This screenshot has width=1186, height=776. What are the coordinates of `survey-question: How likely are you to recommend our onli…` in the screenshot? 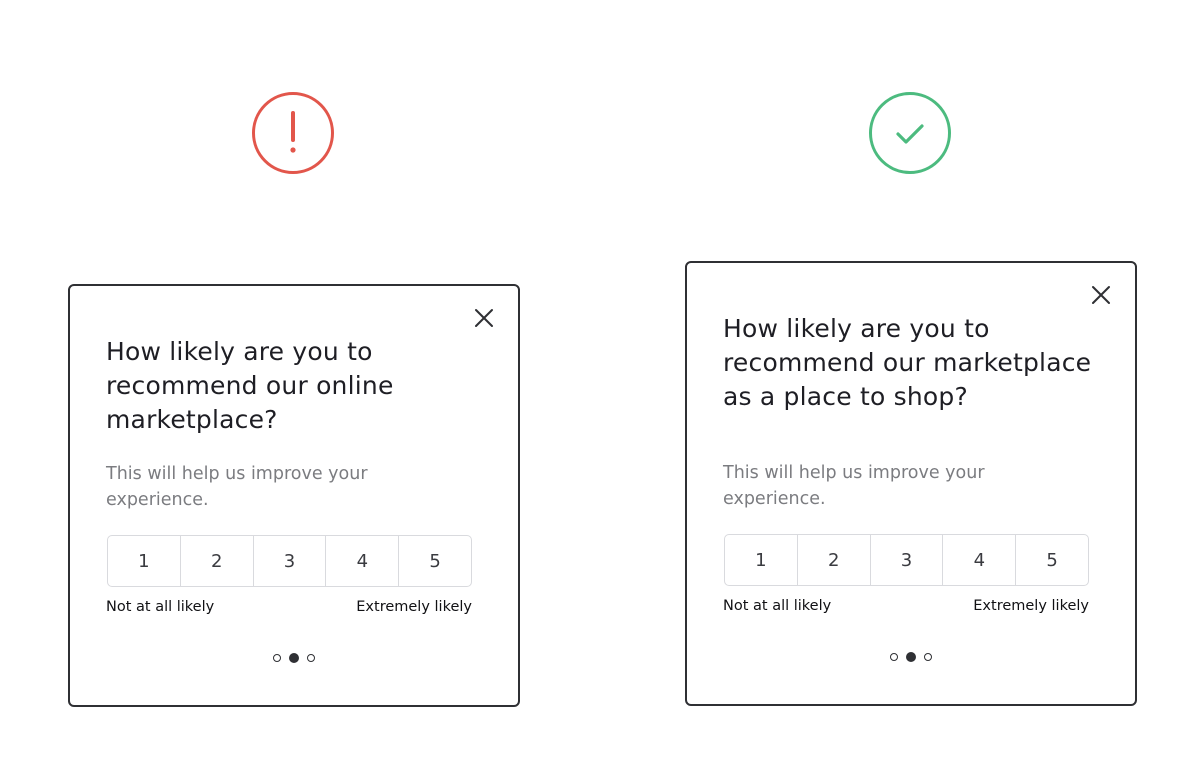 It's located at (250, 385).